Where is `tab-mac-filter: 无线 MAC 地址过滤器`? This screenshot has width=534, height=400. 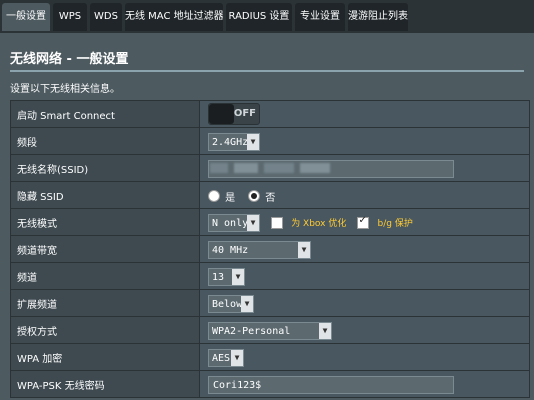
tab-mac-filter: 无线 MAC 地址过滤器 is located at coordinates (174, 17).